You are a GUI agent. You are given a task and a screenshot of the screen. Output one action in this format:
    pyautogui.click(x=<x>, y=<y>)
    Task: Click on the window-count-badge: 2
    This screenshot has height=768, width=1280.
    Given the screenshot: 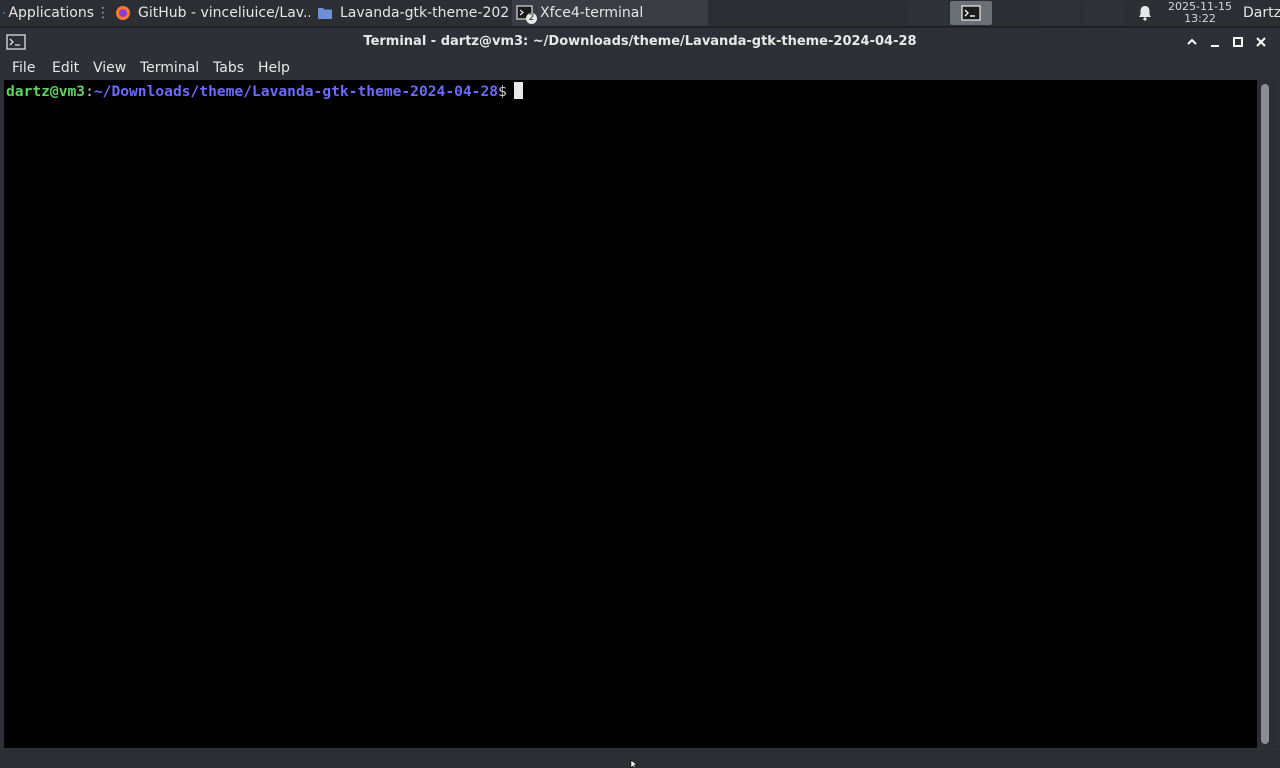 What is the action you would take?
    pyautogui.click(x=531, y=18)
    